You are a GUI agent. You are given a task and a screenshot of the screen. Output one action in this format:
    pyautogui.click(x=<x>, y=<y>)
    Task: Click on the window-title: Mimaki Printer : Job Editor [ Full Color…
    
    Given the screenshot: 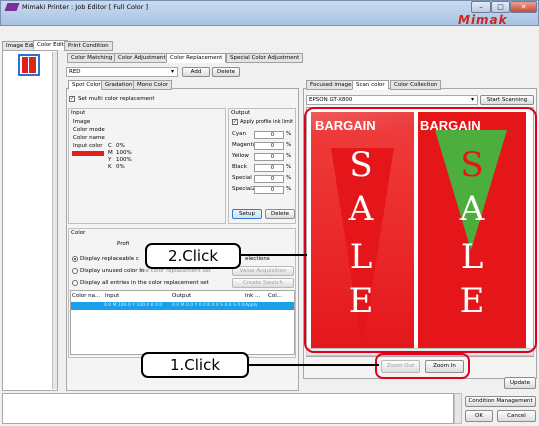 What is the action you would take?
    pyautogui.click(x=85, y=7)
    